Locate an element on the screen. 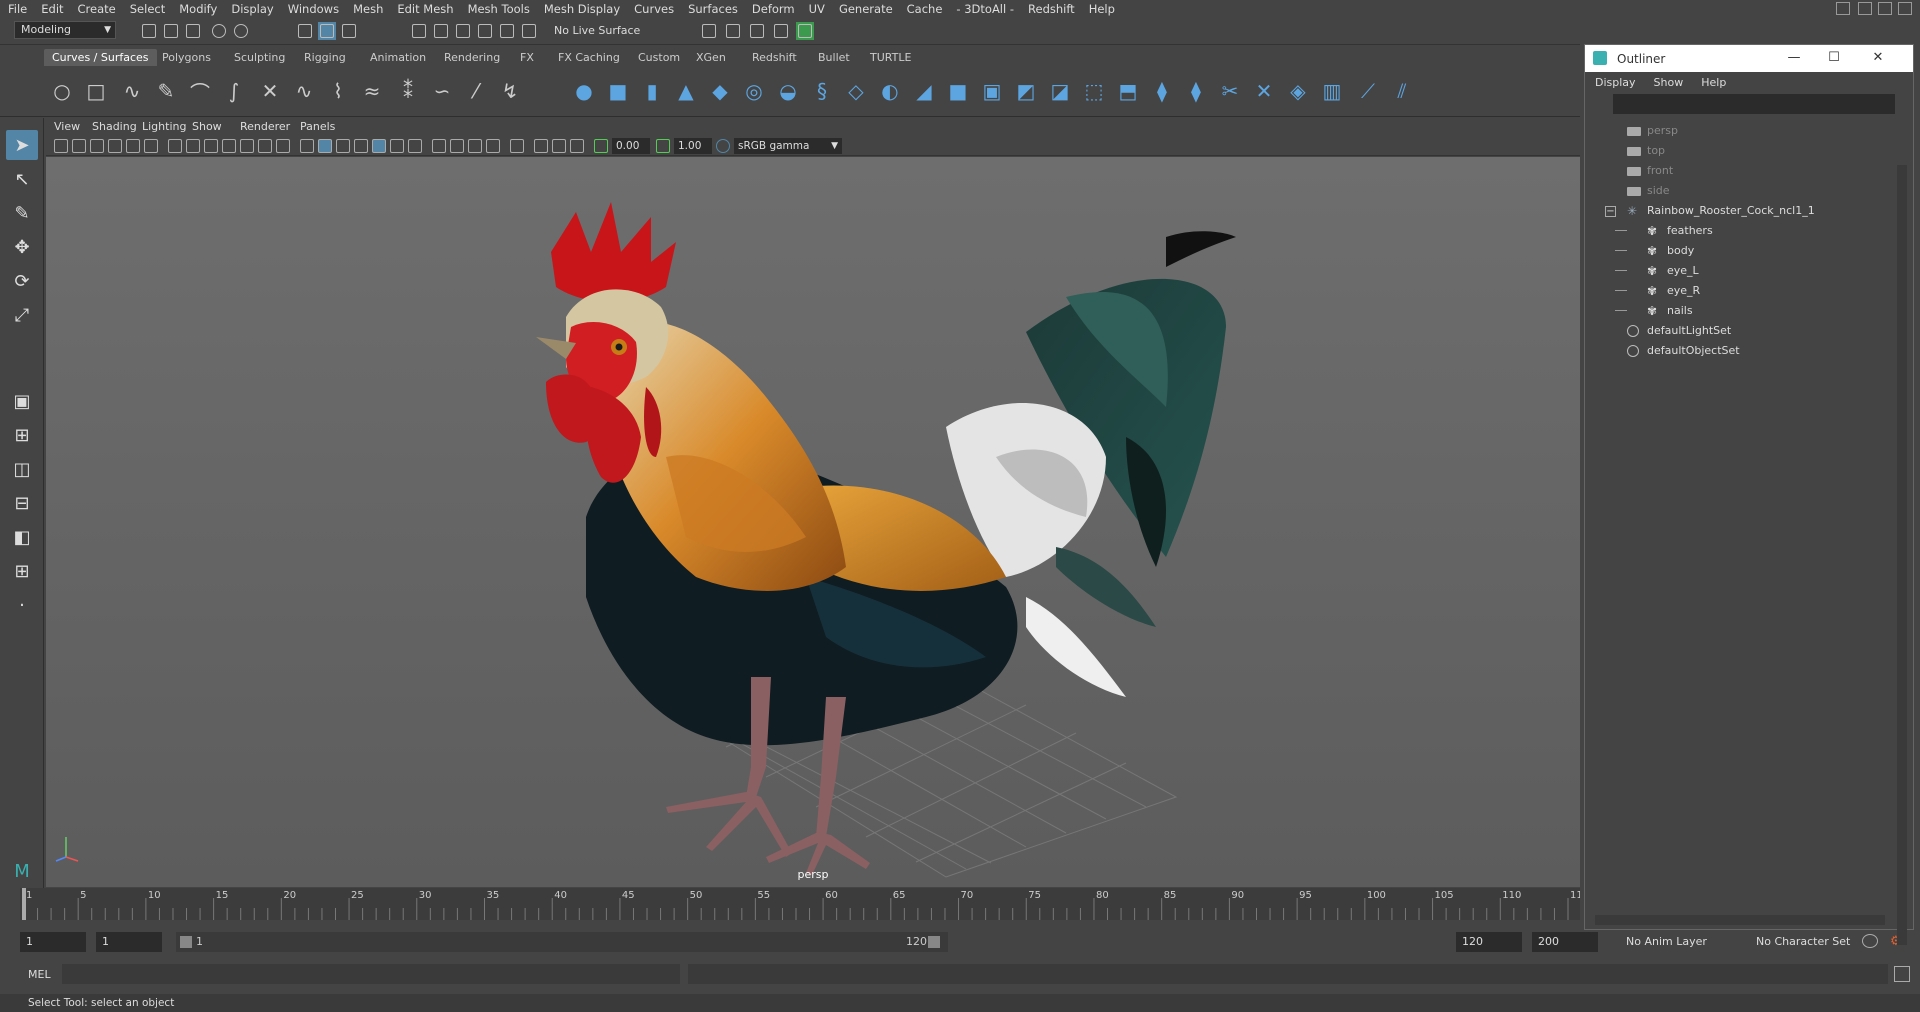 This screenshot has height=1012, width=1920. two-d-pan-icon is located at coordinates (133, 146).